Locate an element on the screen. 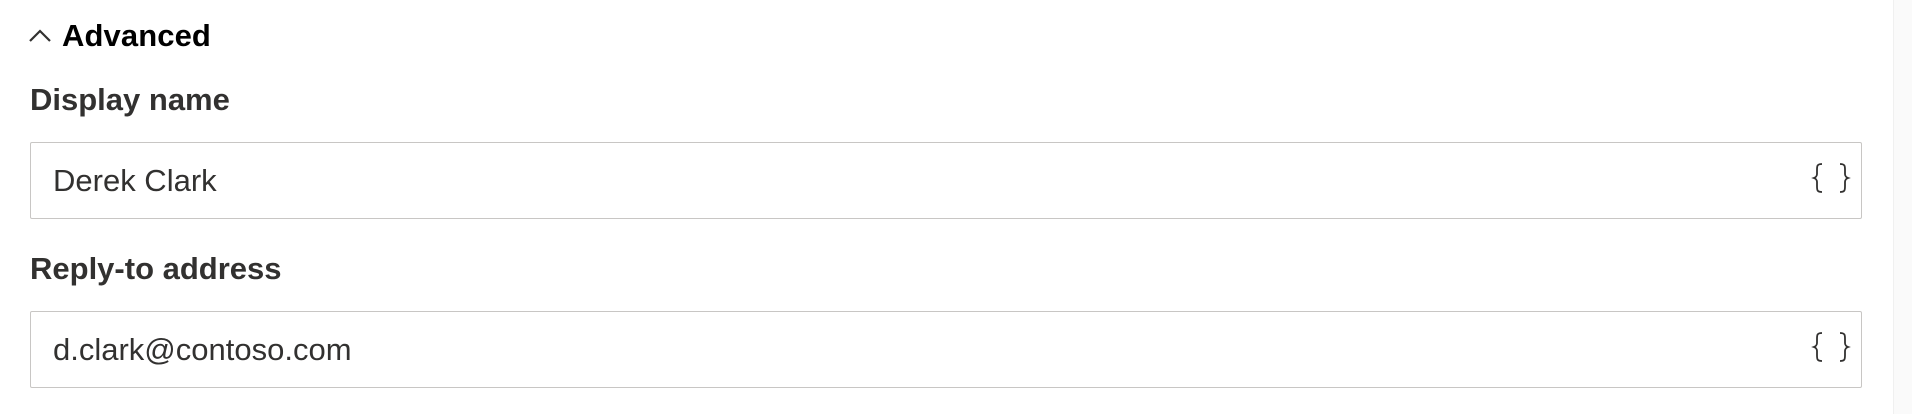 The image size is (1912, 414). panel-scroll-edge is located at coordinates (1902, 207).